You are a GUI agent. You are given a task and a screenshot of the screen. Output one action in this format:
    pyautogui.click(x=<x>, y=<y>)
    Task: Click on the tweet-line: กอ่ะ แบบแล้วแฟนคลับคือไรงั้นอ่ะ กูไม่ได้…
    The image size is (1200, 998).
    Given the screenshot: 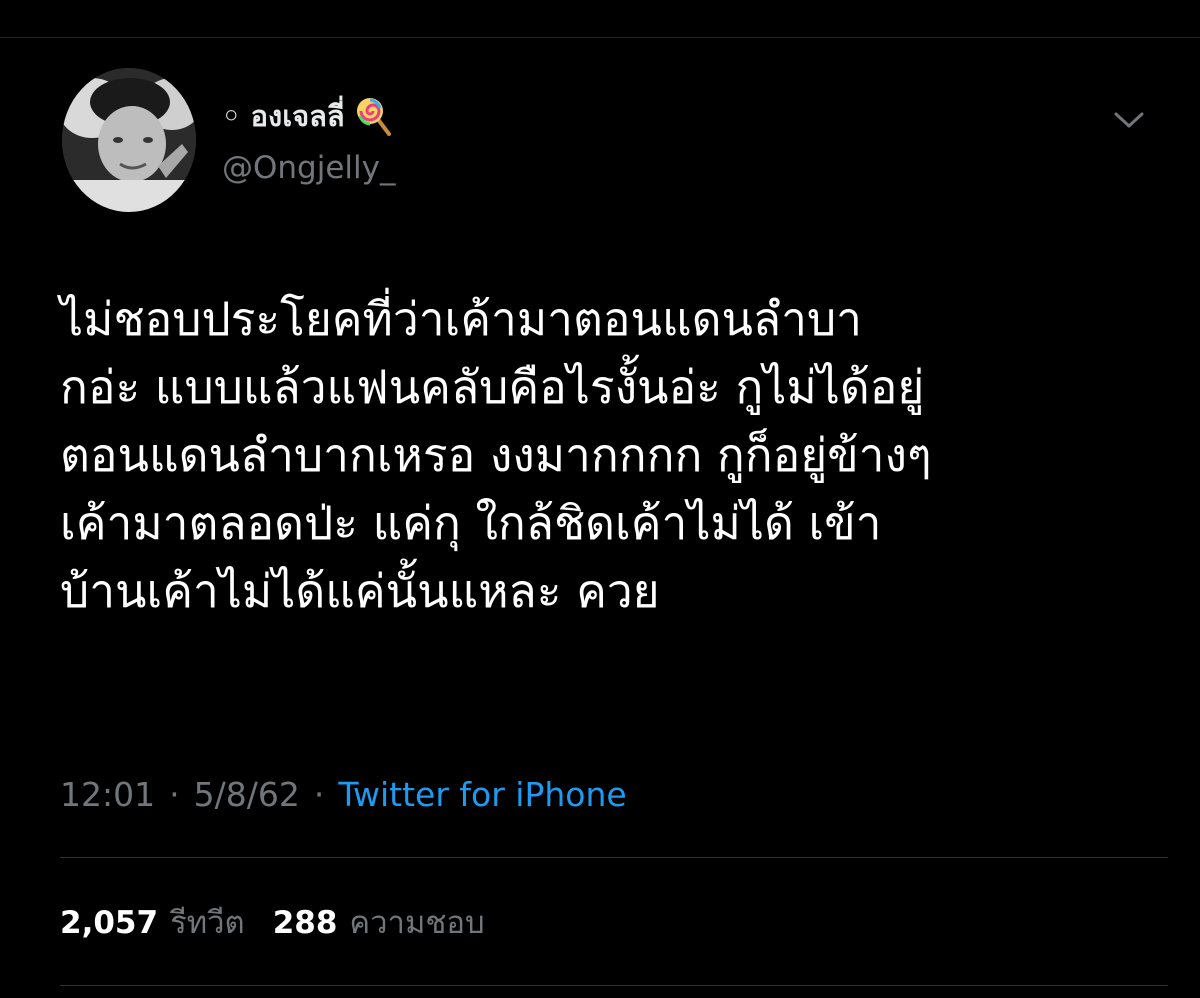 What is the action you would take?
    pyautogui.click(x=492, y=387)
    